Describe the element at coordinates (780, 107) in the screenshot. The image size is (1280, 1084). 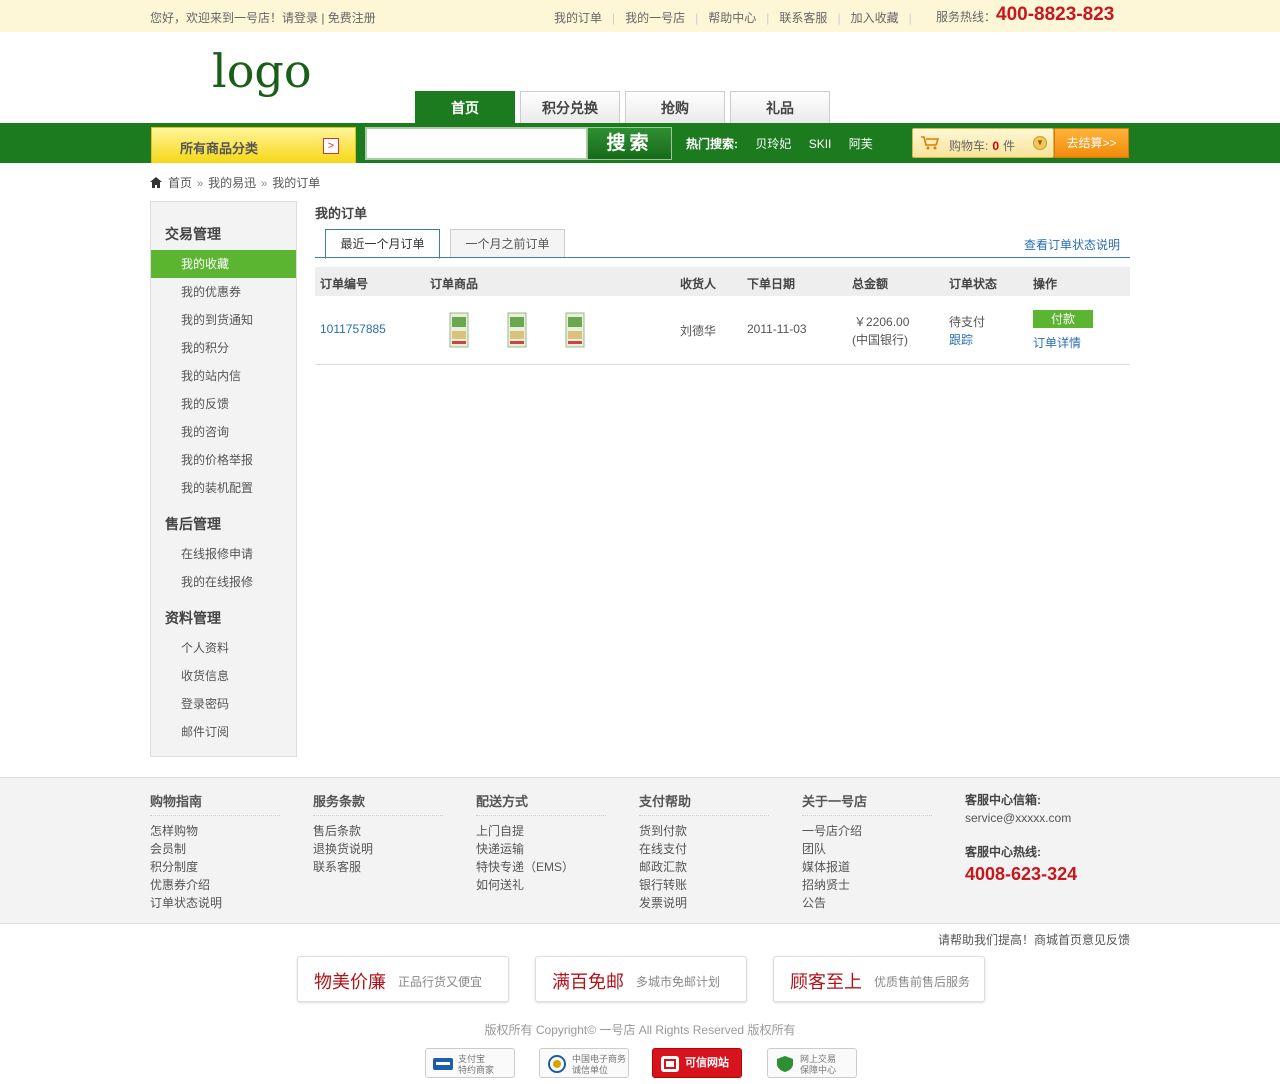
I see `nav-tab-gifts: 礼品` at that location.